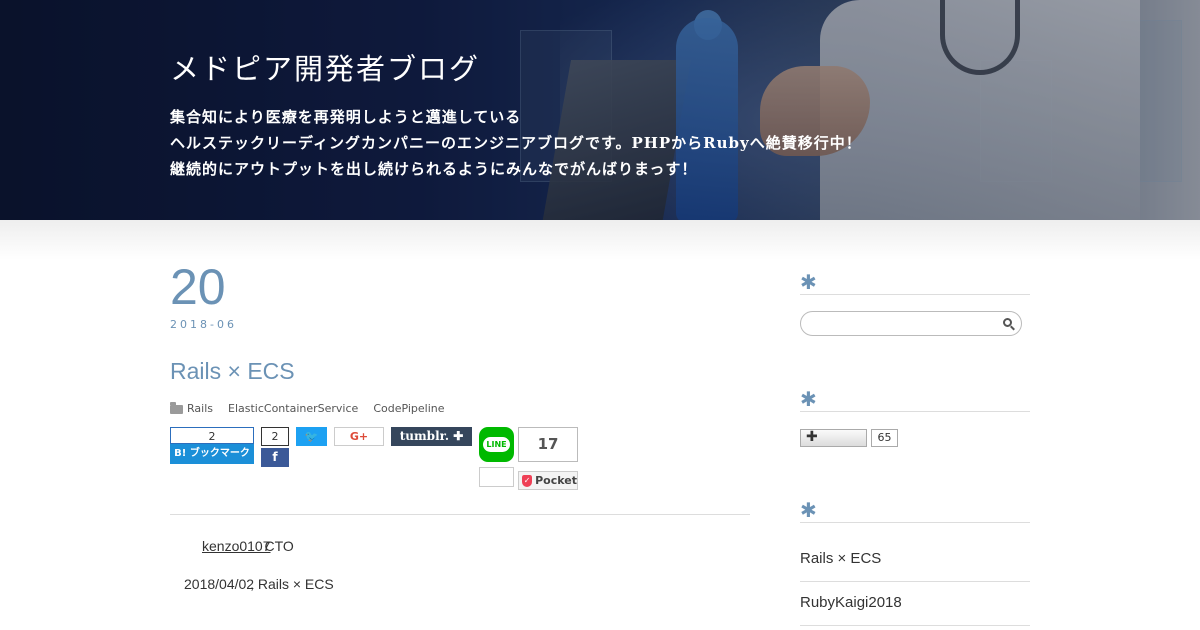 This screenshot has width=1200, height=630. What do you see at coordinates (200, 408) in the screenshot?
I see `category-link: Rails` at bounding box center [200, 408].